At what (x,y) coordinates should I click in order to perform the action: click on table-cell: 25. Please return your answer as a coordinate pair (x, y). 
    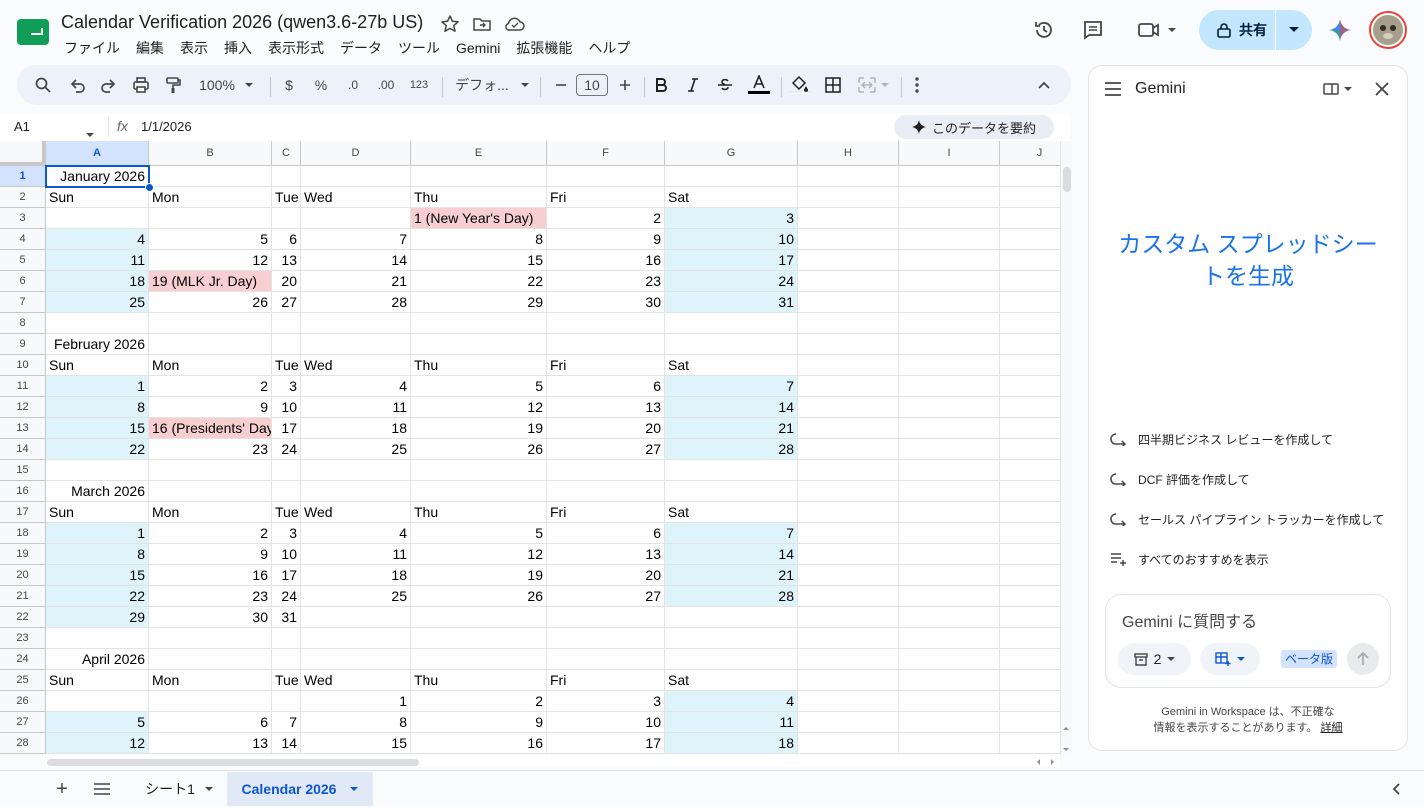
    Looking at the image, I should click on (356, 596).